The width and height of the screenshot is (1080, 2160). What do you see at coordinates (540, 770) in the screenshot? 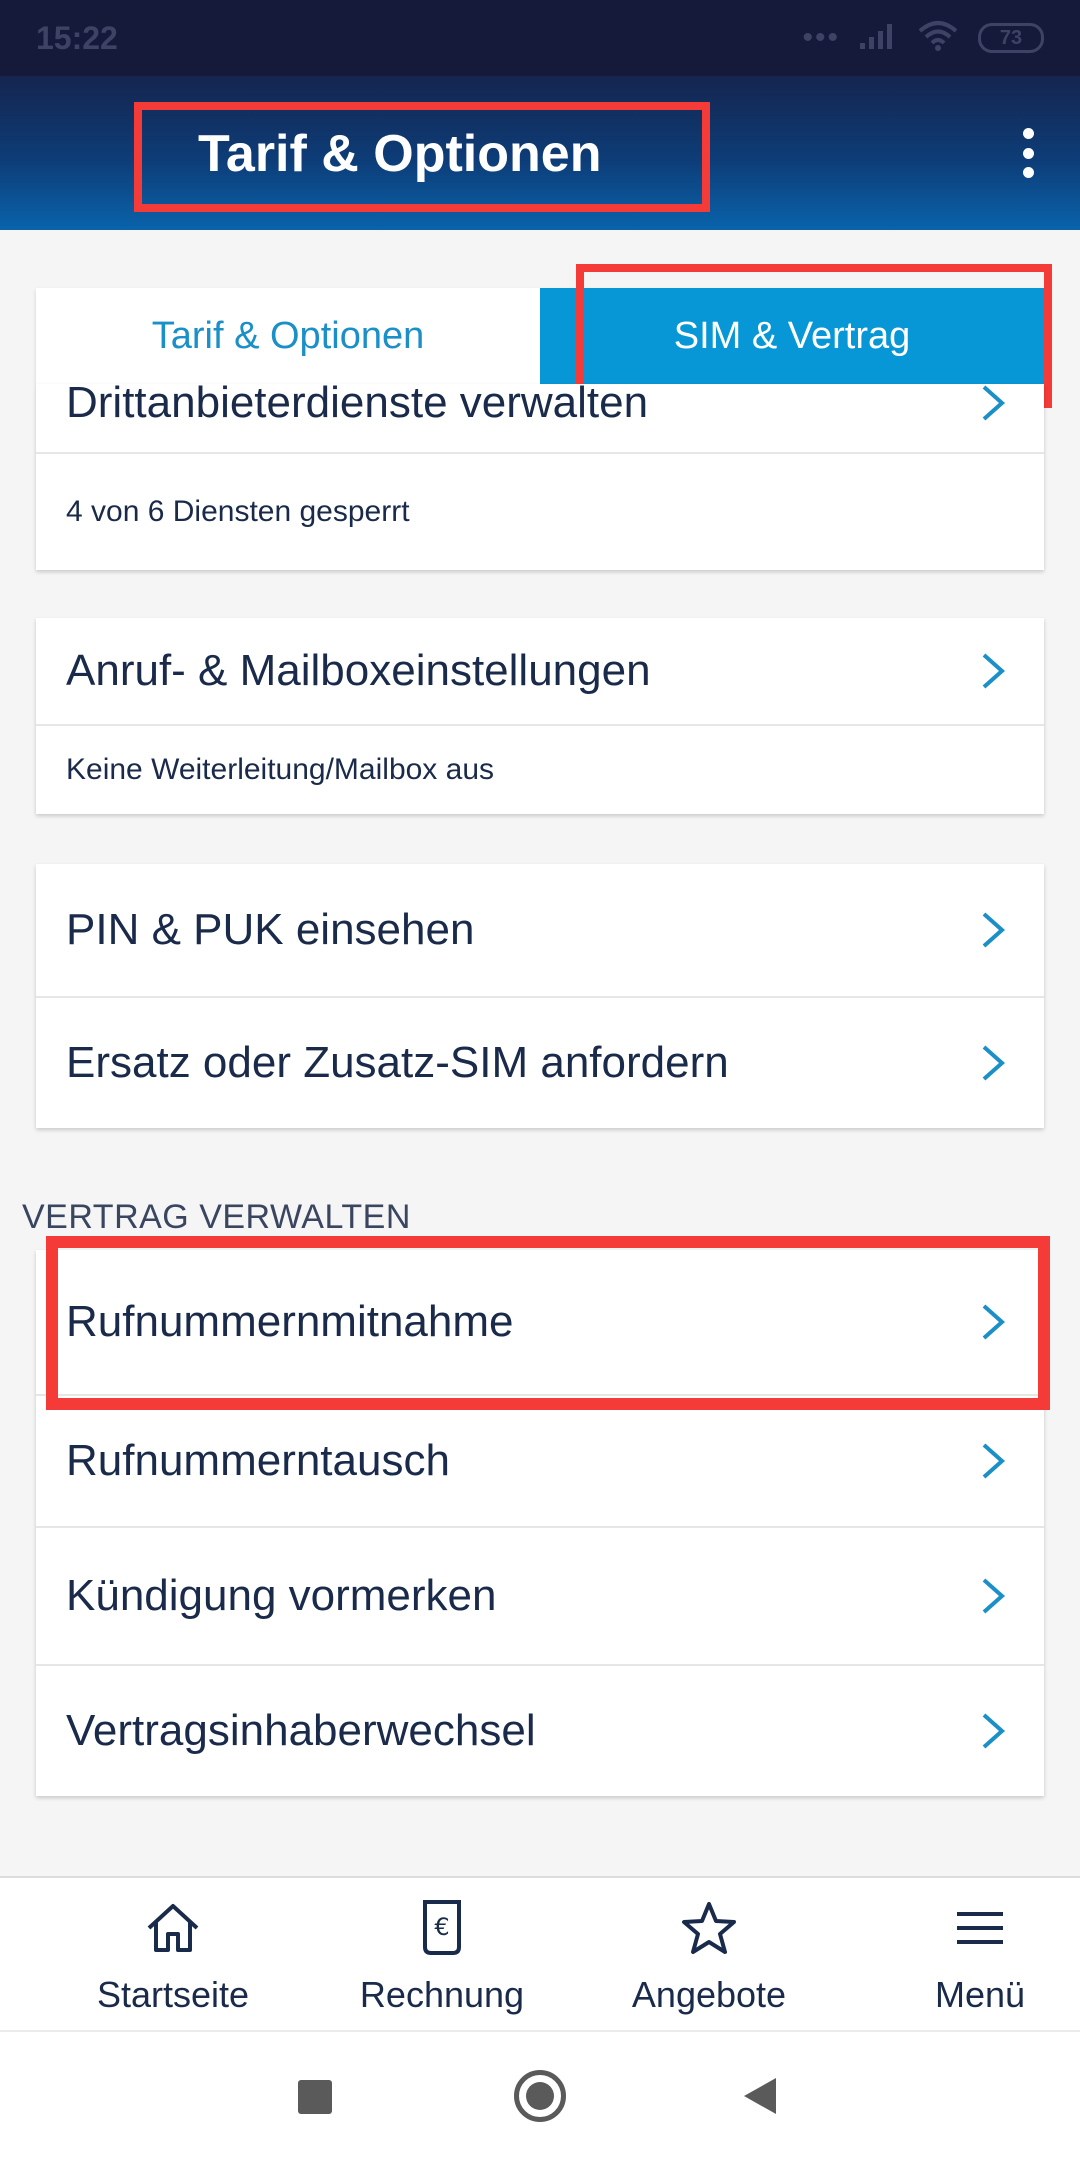
I see `call-settings-status-row: Keine Weiterleitung/Mailbox aus` at bounding box center [540, 770].